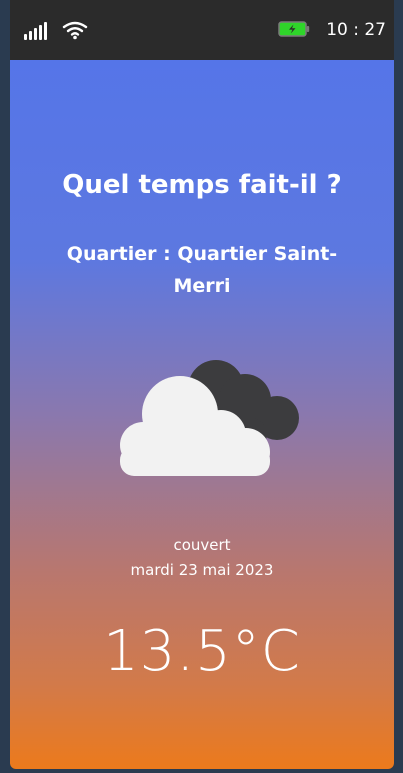 The height and width of the screenshot is (773, 403). Describe the element at coordinates (36, 30) in the screenshot. I see `cellular-signal-icon` at that location.